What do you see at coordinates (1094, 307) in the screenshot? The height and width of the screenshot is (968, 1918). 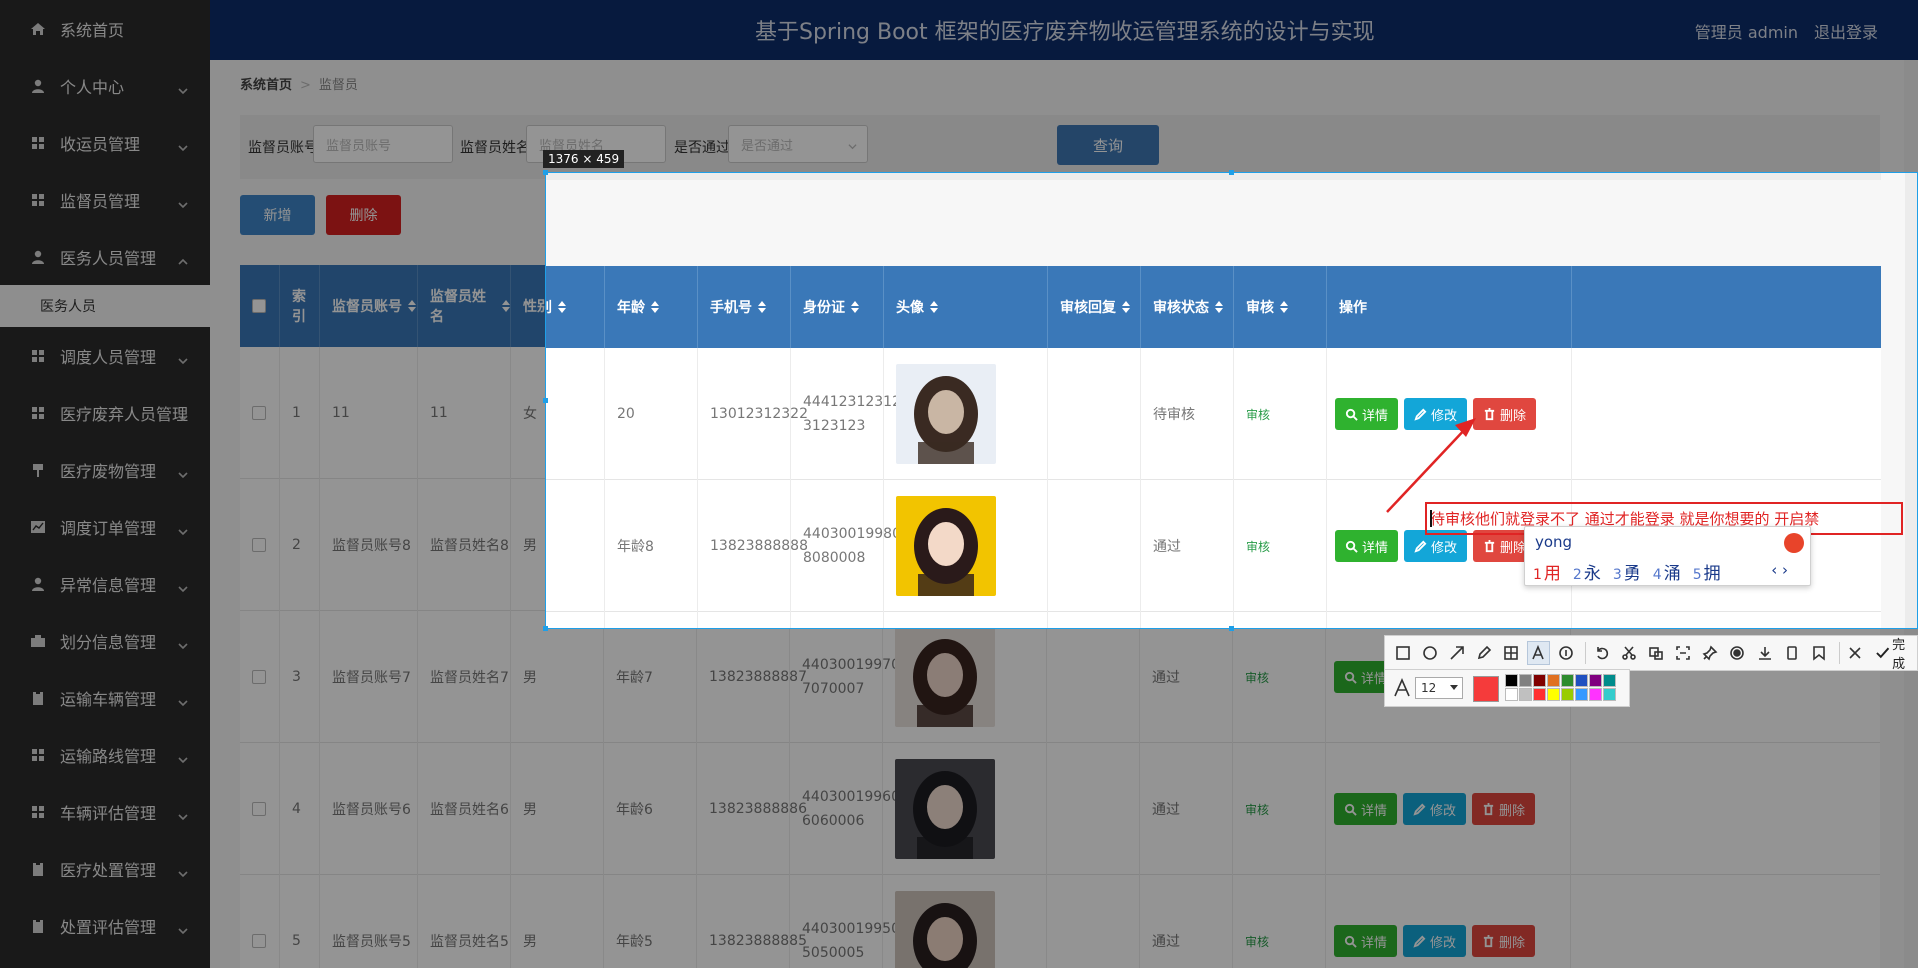 I see `column-header: 审核回复` at bounding box center [1094, 307].